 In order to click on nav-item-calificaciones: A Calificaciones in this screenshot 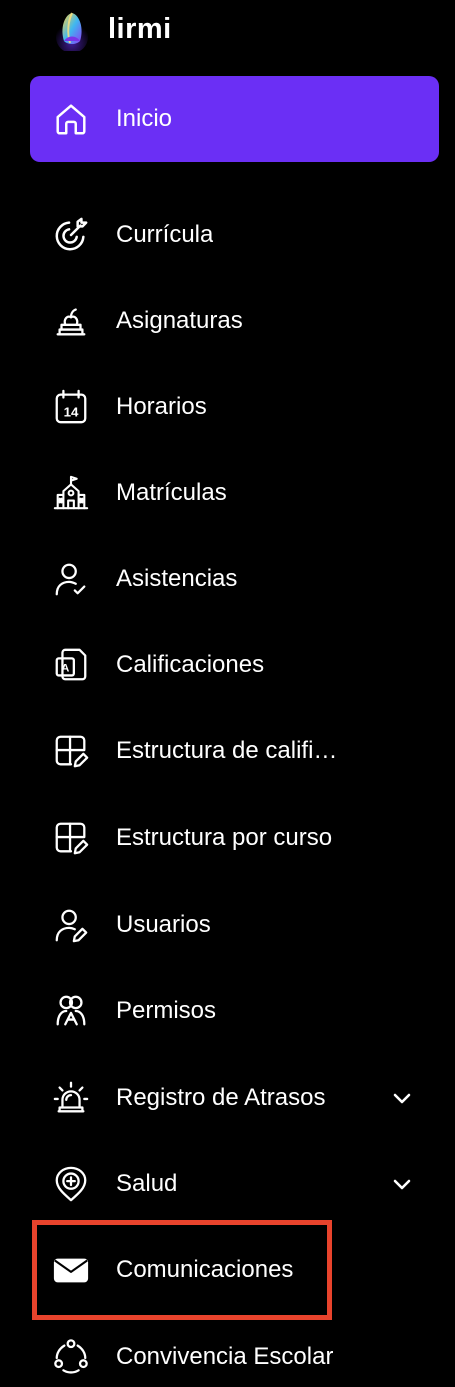, I will do `click(234, 665)`.